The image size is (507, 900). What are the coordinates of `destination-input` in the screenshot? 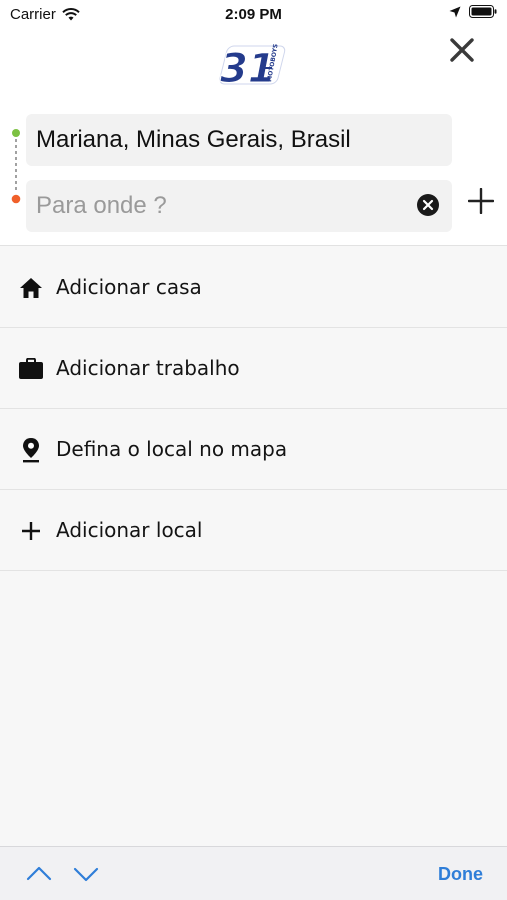 It's located at (239, 206).